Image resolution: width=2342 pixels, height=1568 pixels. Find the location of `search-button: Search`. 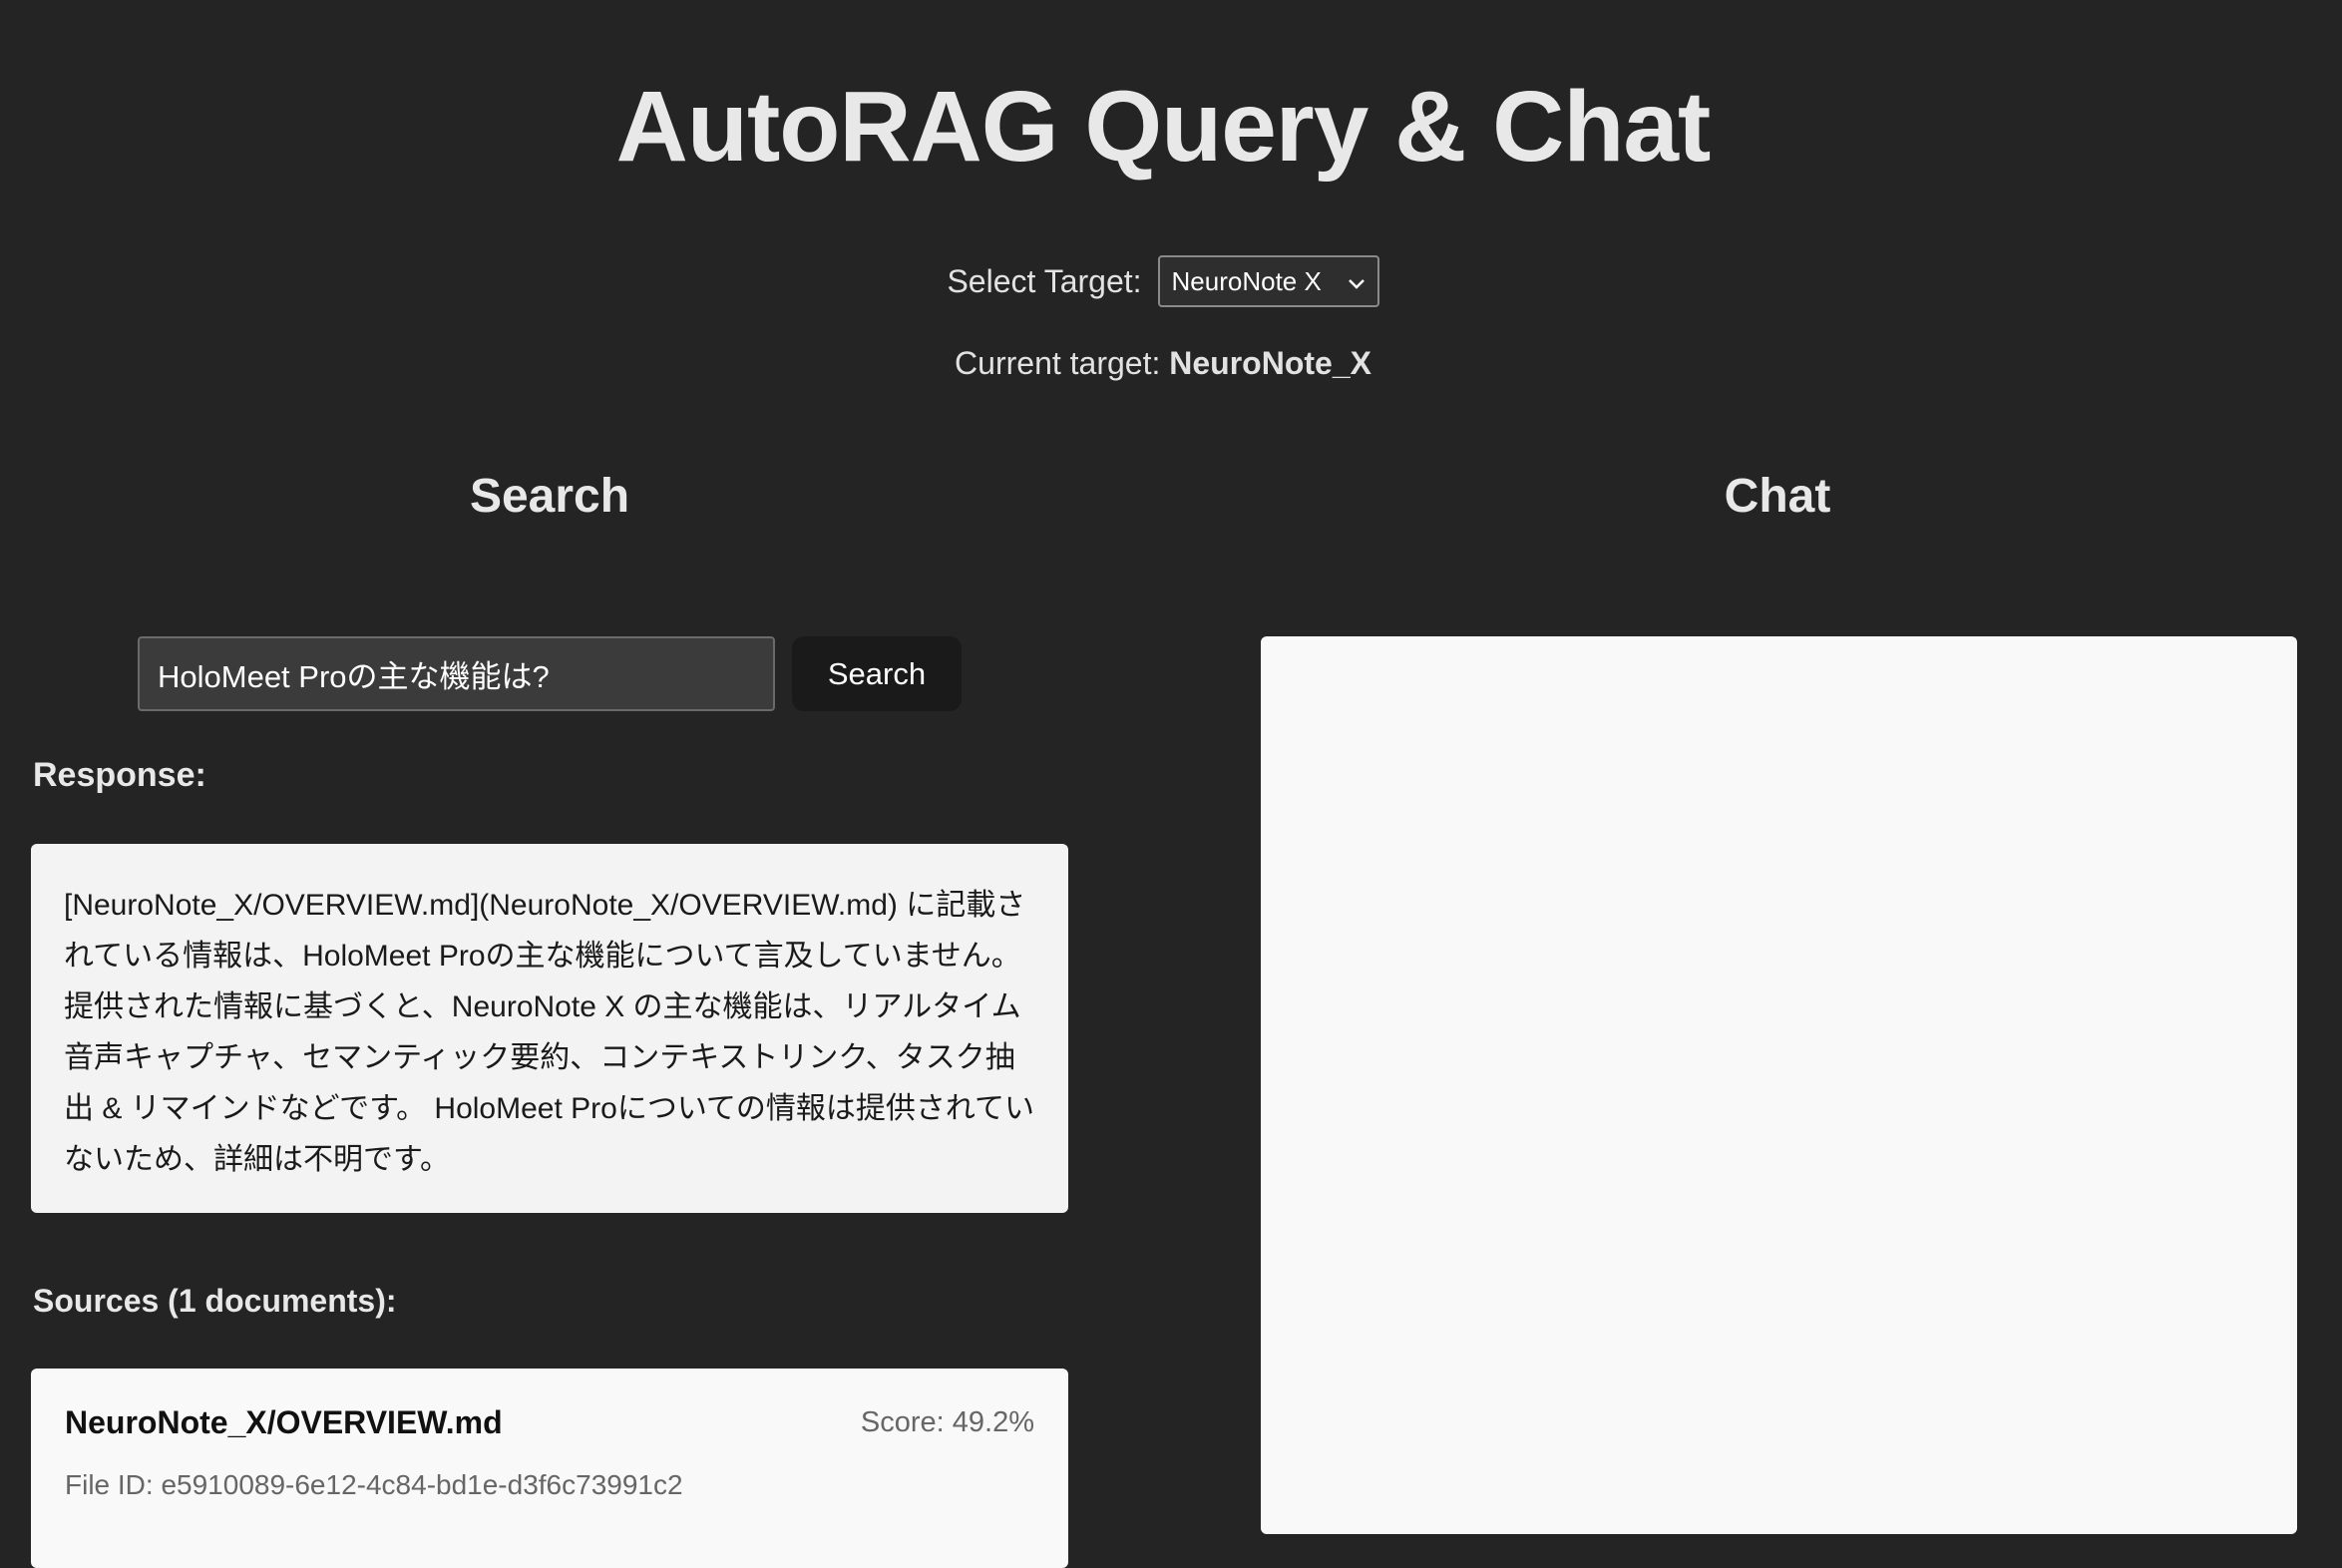

search-button: Search is located at coordinates (877, 674).